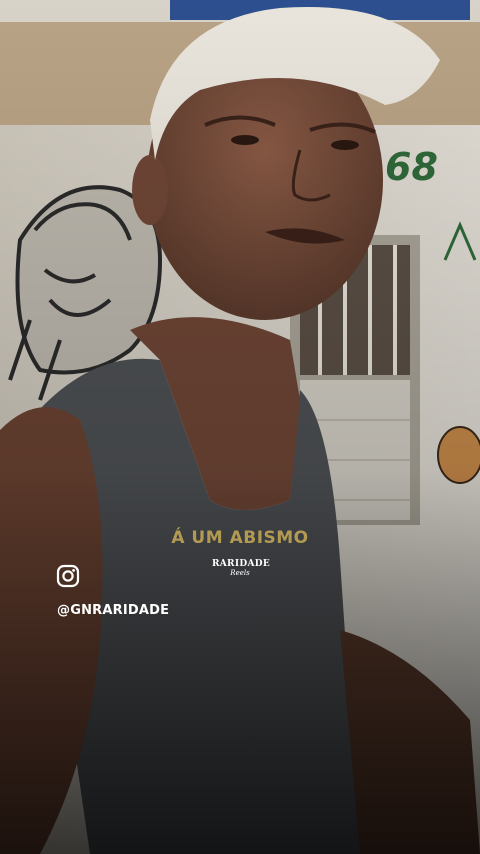 This screenshot has width=480, height=854. I want to click on watermark-logo: RARIDADE Reels, so click(241, 568).